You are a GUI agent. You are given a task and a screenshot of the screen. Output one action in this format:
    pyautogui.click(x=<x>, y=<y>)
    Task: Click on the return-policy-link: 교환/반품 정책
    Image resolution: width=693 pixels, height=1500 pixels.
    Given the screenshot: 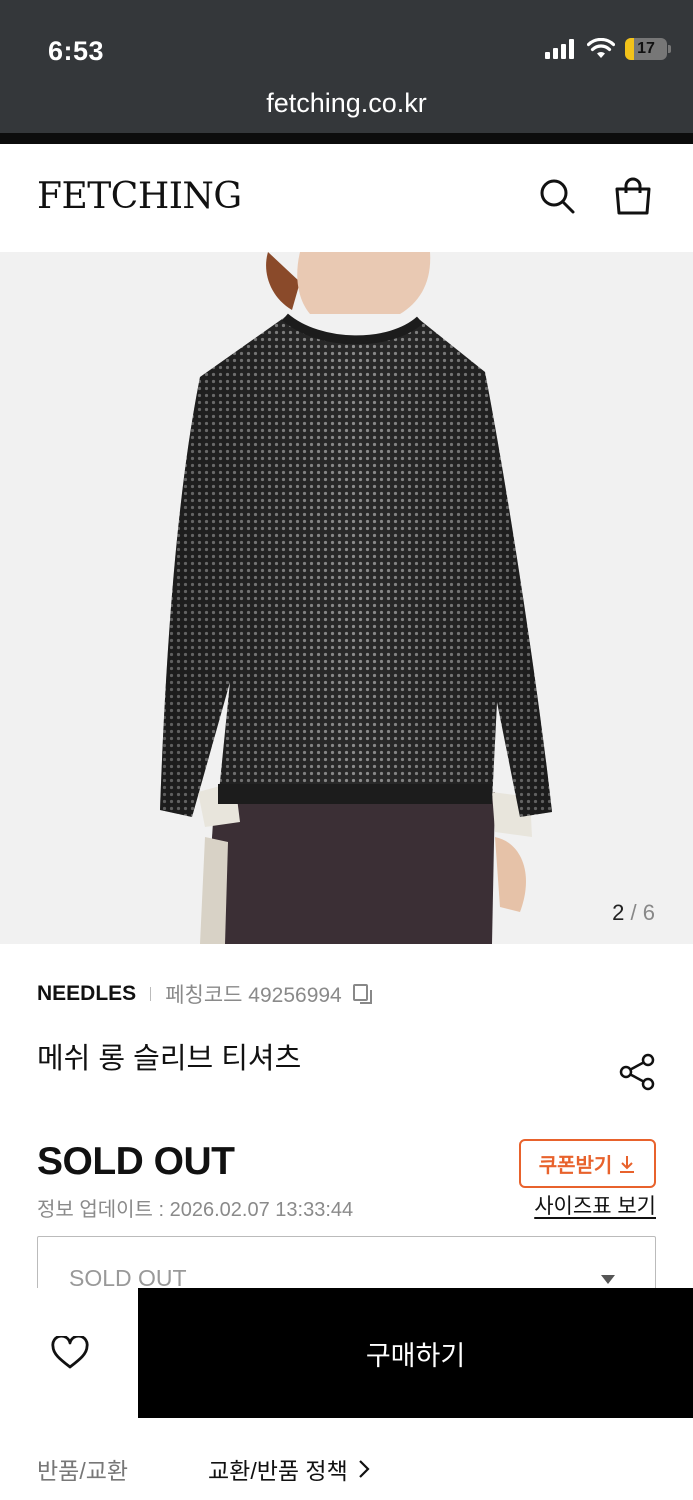 What is the action you would take?
    pyautogui.click(x=289, y=1469)
    